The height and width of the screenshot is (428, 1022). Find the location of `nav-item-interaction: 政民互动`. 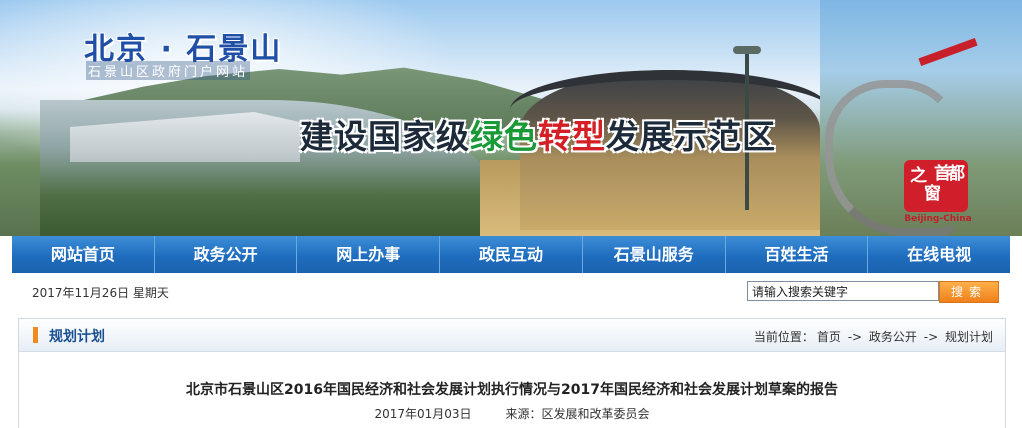

nav-item-interaction: 政民互动 is located at coordinates (511, 254).